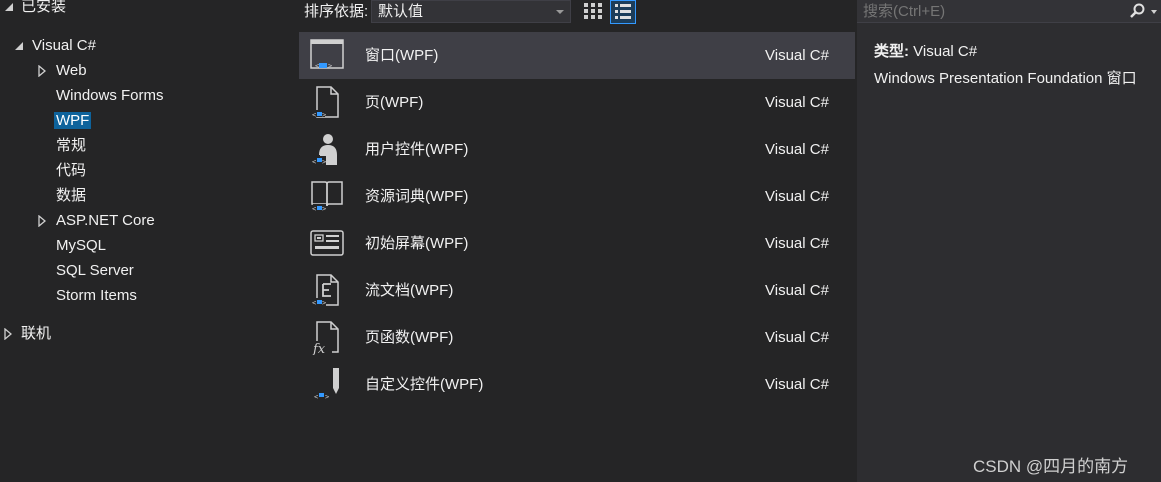 This screenshot has width=1161, height=482. Describe the element at coordinates (578, 12) in the screenshot. I see `sort-toolbar: 排序依据: 默认值` at that location.